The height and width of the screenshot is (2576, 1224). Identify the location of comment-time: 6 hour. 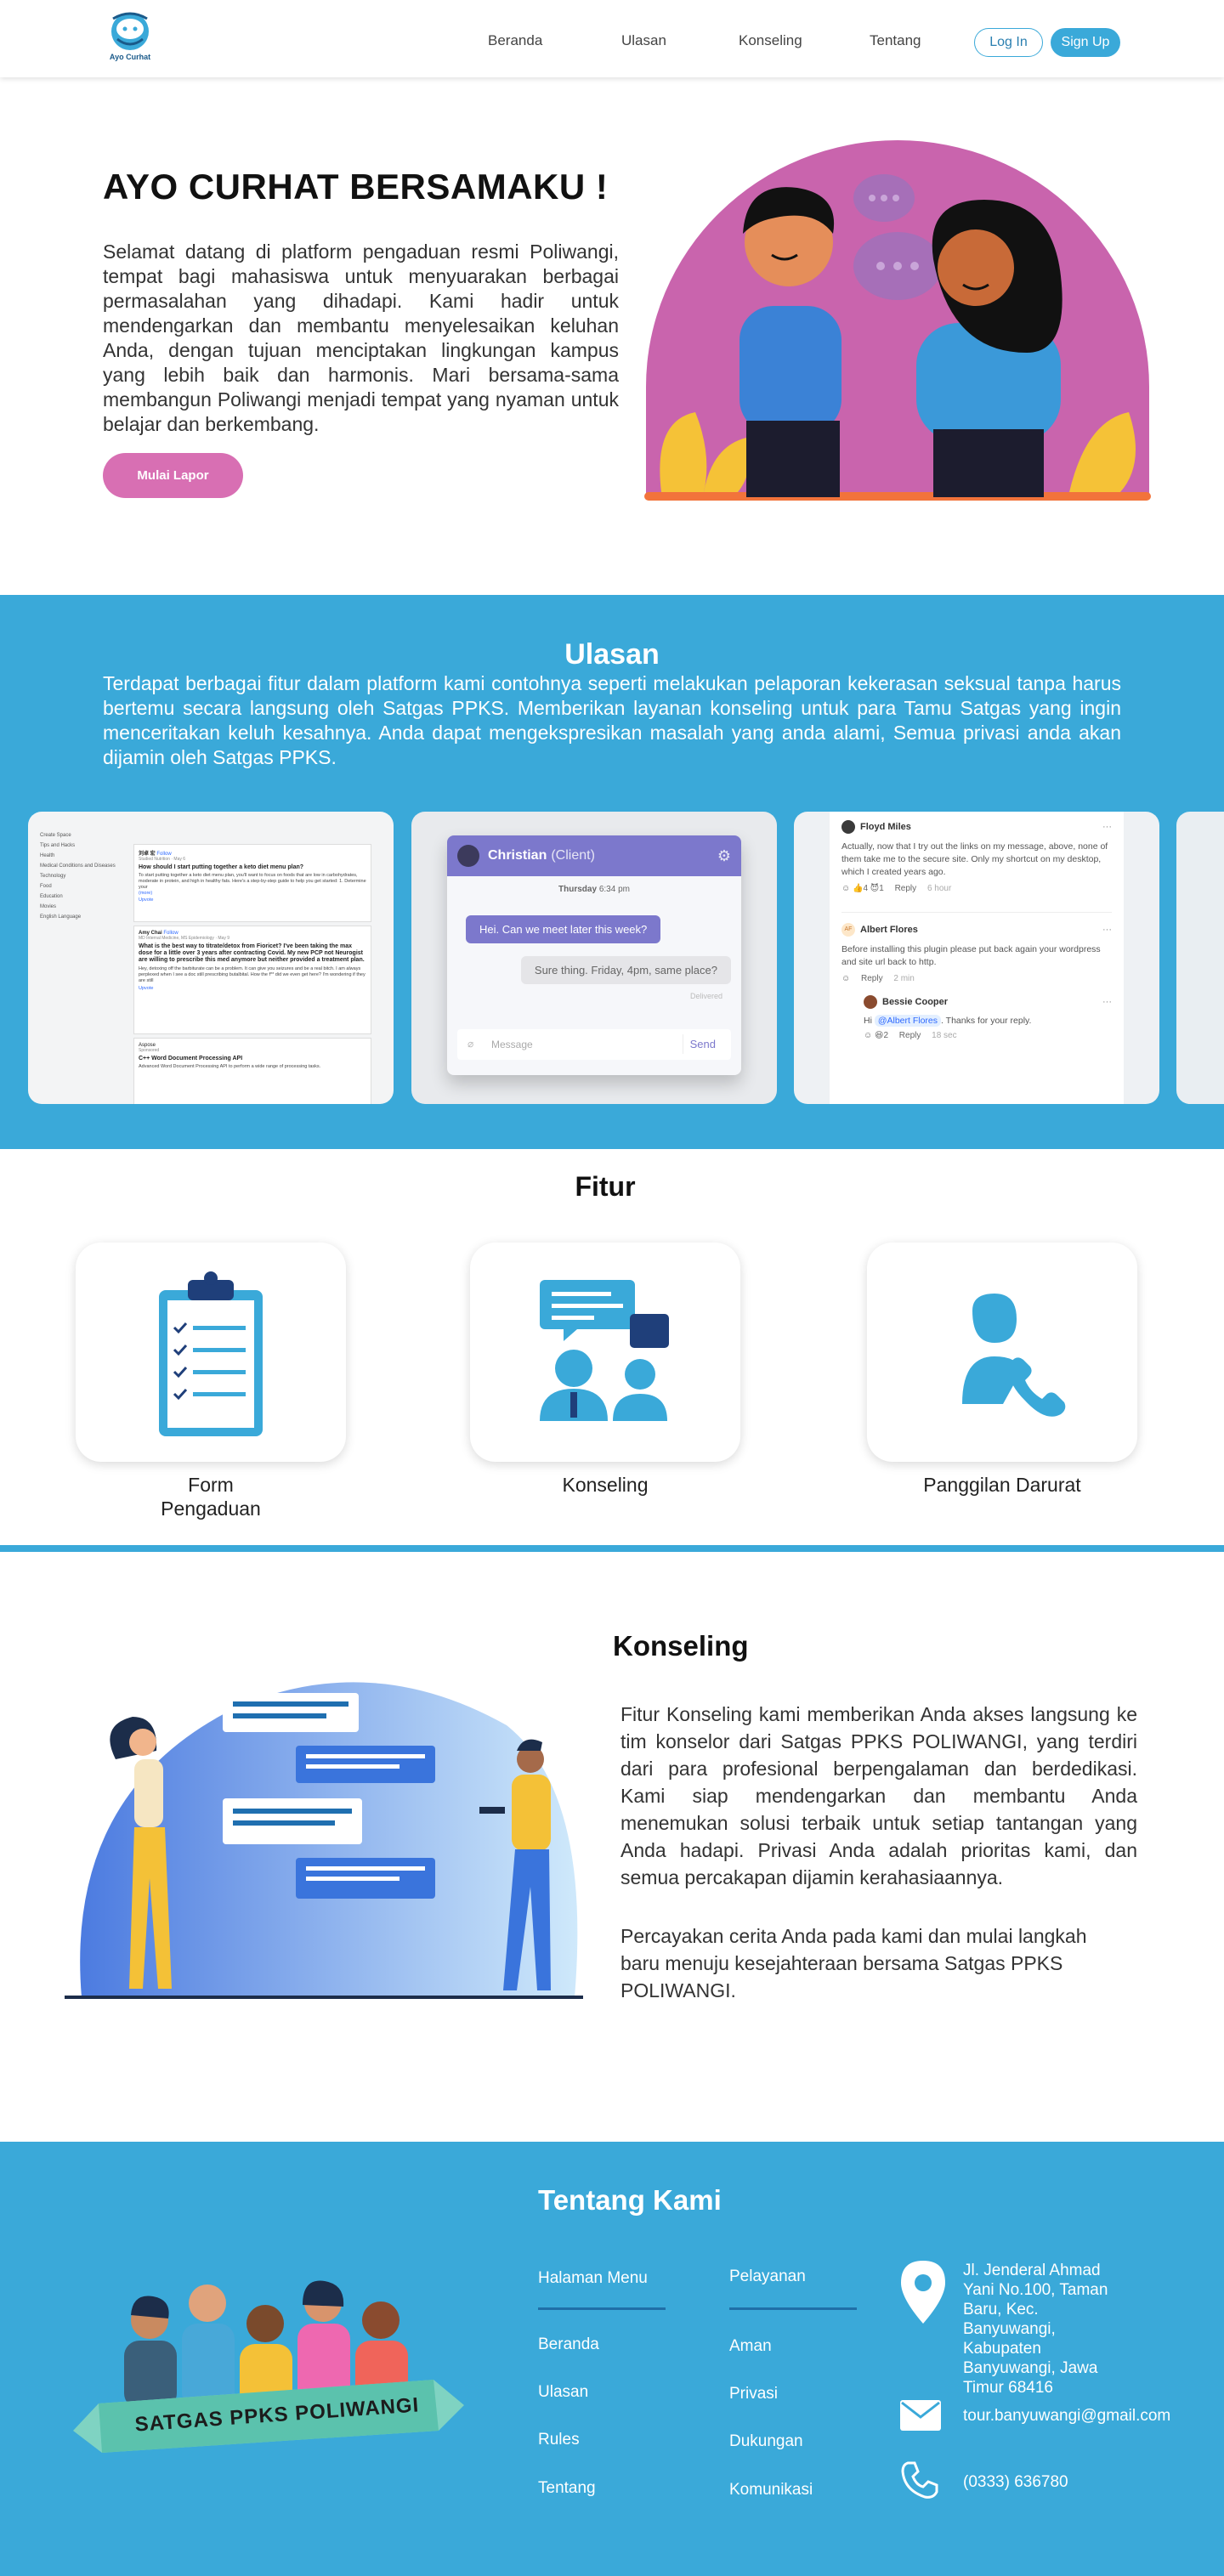
(939, 888).